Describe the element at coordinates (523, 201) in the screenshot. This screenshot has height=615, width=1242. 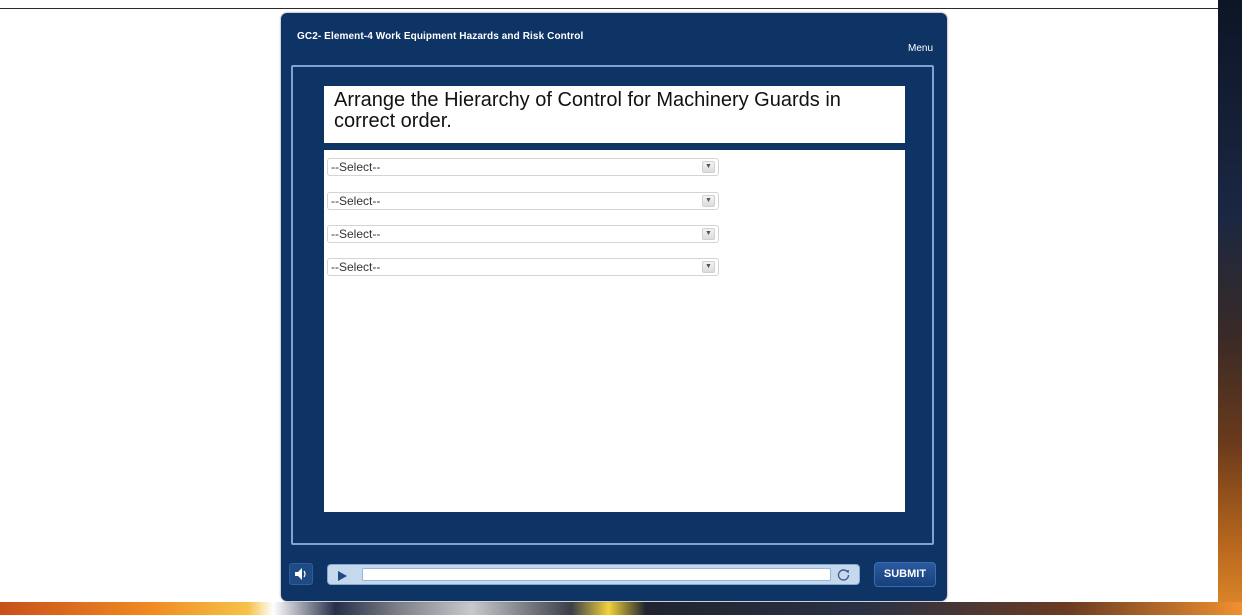
I see `order-select-2: --Select-- ▼` at that location.